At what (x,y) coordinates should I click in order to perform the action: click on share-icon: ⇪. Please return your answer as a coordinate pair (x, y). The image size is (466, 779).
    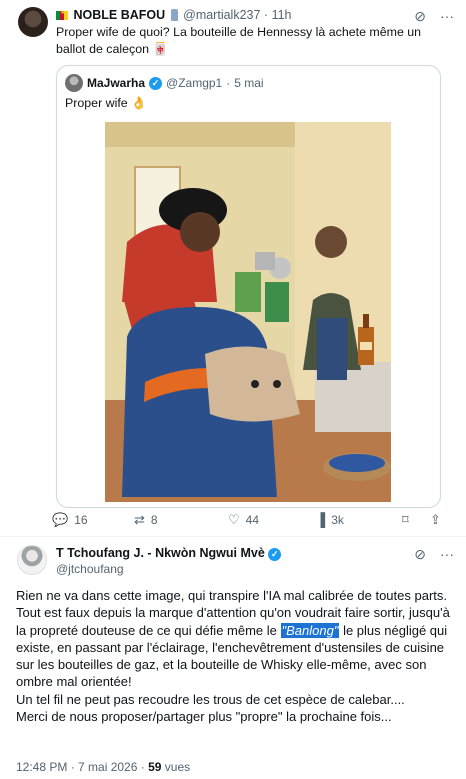
    Looking at the image, I should click on (435, 519).